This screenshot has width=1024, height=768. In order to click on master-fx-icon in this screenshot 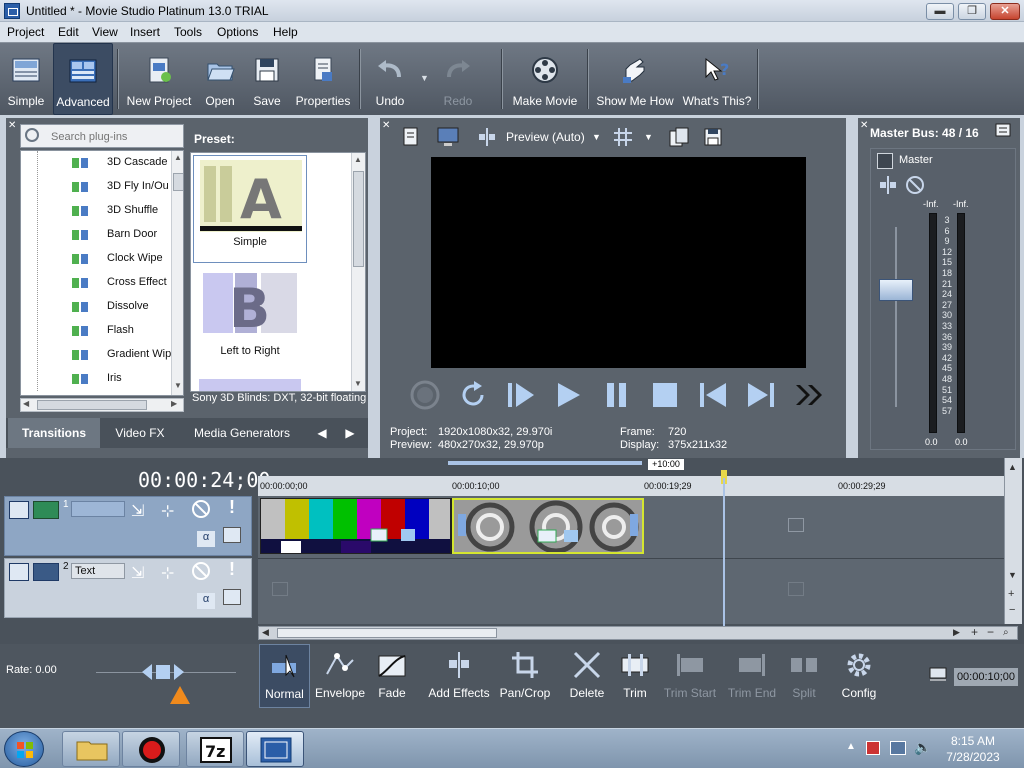, I will do `click(885, 161)`.